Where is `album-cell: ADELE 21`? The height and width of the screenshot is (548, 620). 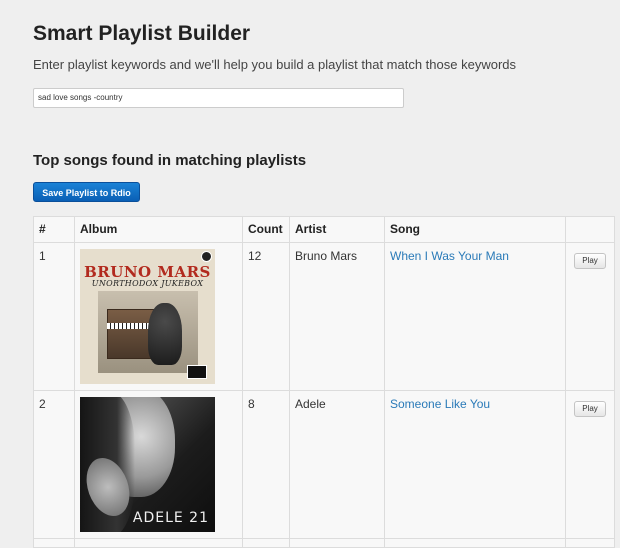 album-cell: ADELE 21 is located at coordinates (158, 464).